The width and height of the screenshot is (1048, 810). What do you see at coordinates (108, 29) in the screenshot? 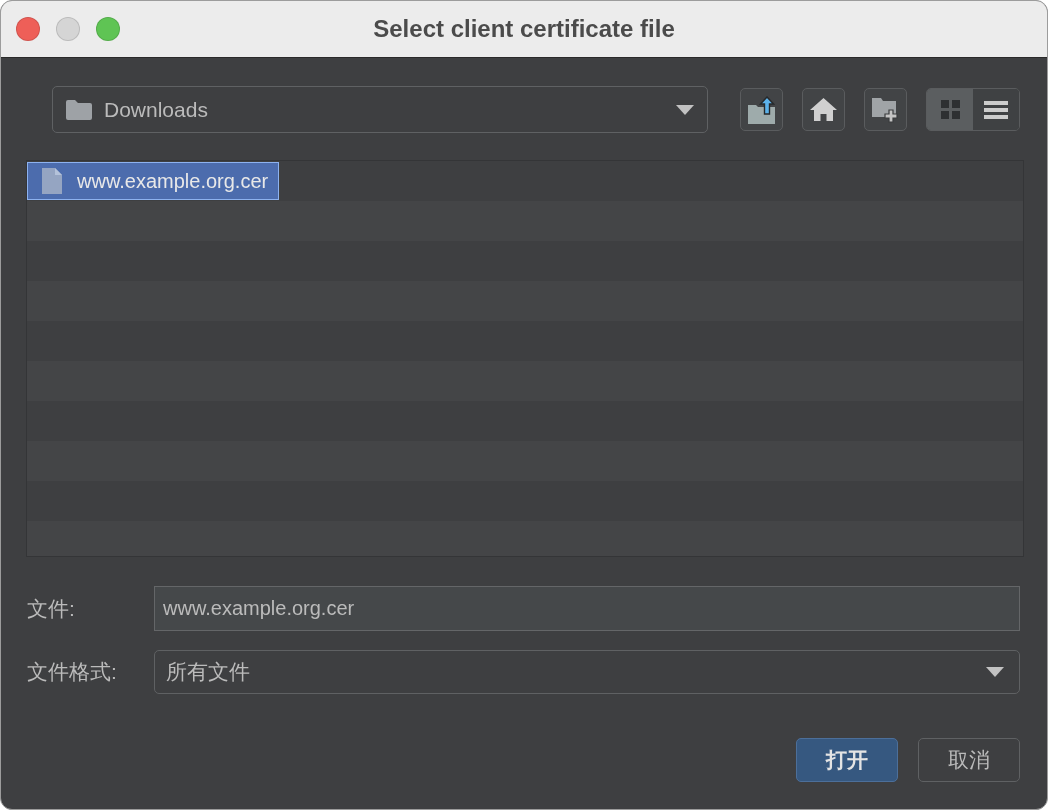
I see `zoom-button` at bounding box center [108, 29].